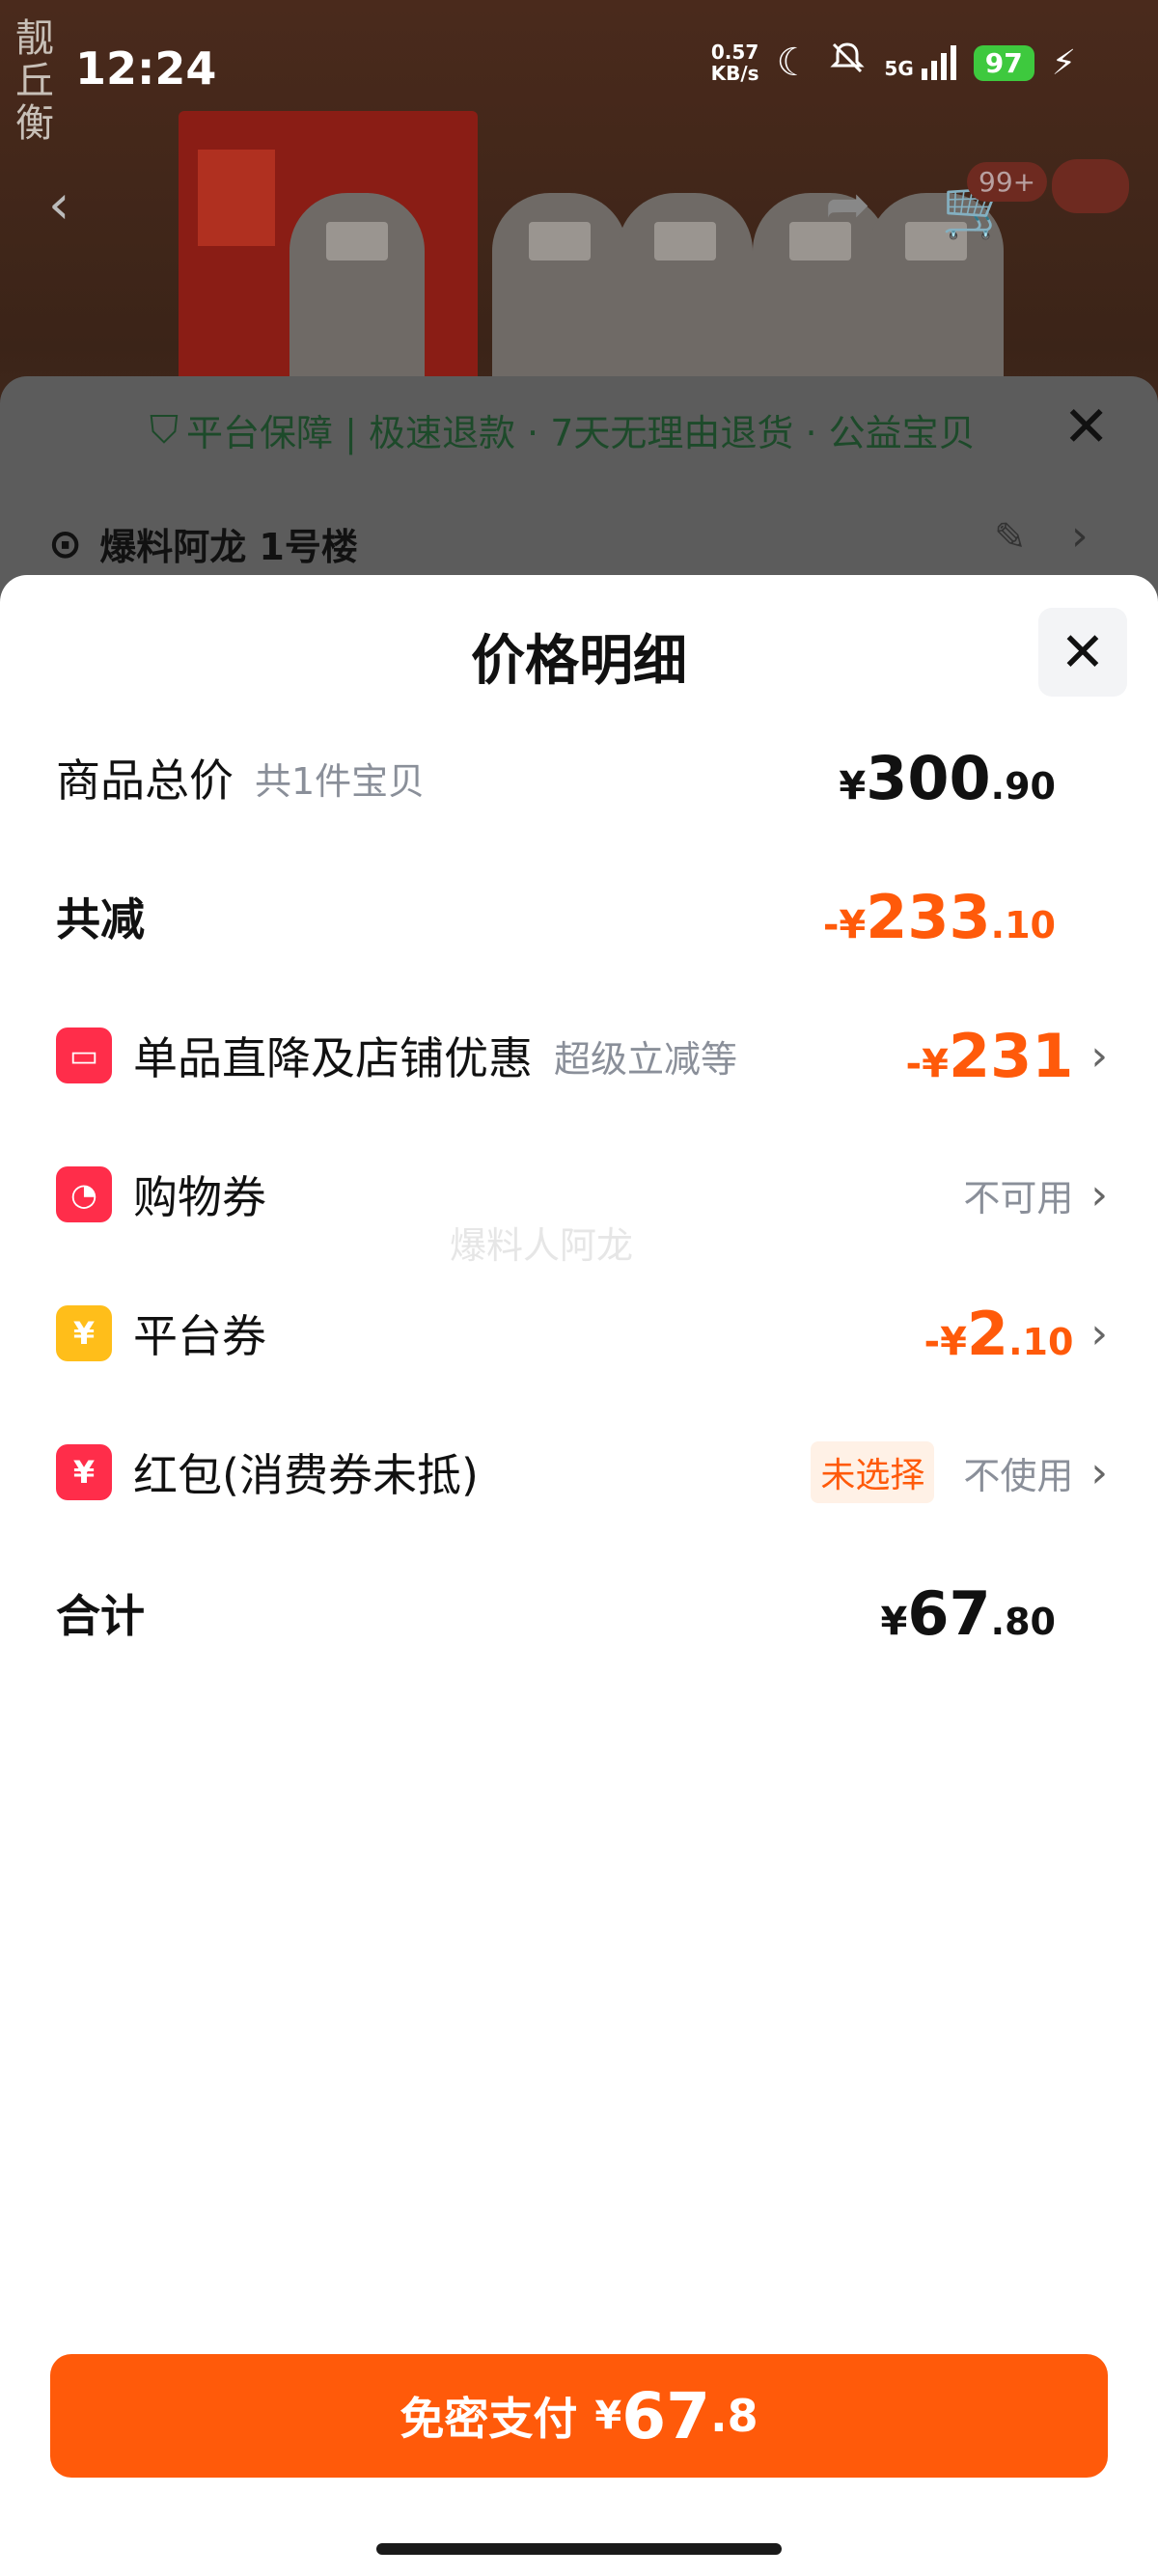 The height and width of the screenshot is (2576, 1158). What do you see at coordinates (1018, 1476) in the screenshot?
I see `red-packet-status: 不使用` at bounding box center [1018, 1476].